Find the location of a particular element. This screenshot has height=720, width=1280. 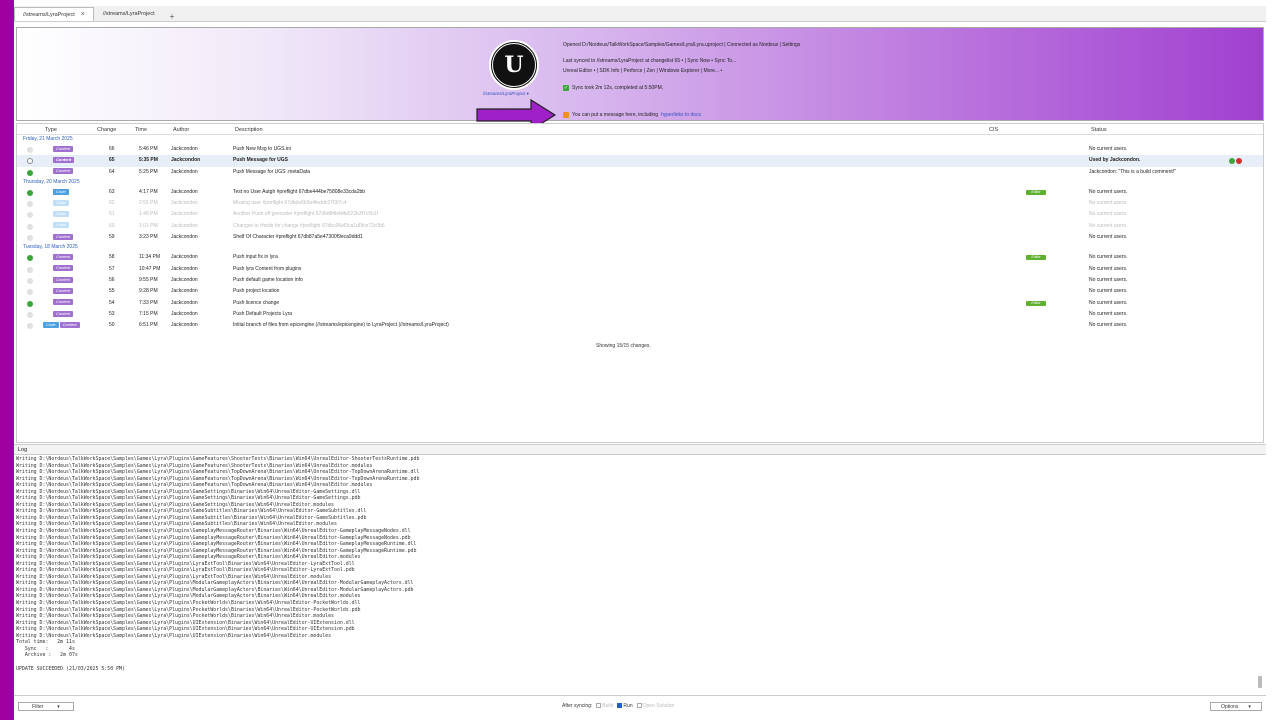

time-cell: 1:01 PM is located at coordinates (148, 225).